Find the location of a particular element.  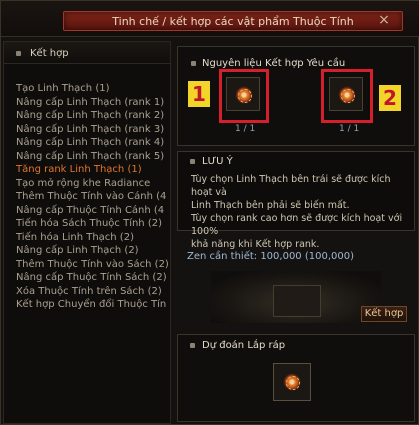

recipe-item: Nâng cấp Linh Thạch (rank 4) is located at coordinates (92, 143).